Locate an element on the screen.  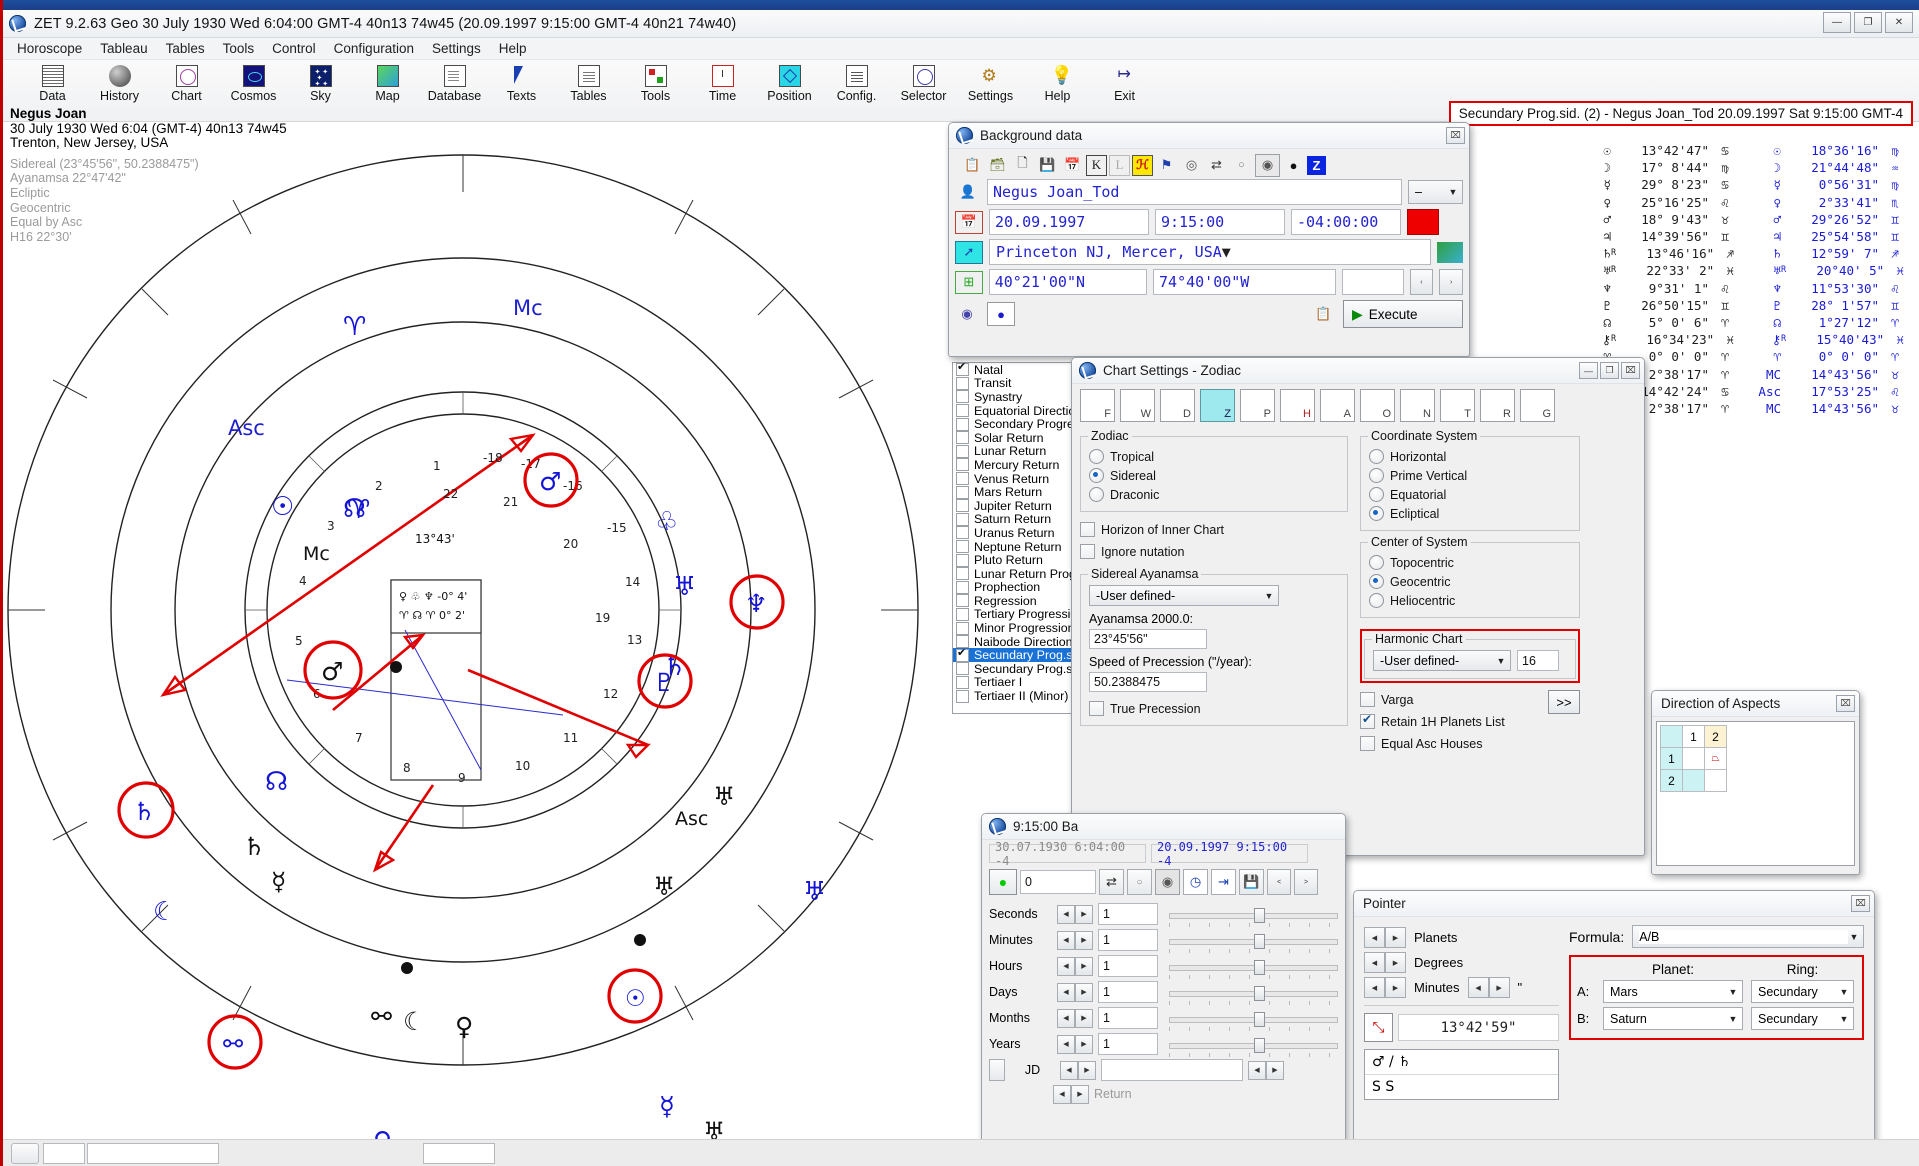
checkbox-true-precession: True Precession is located at coordinates (1214, 708).